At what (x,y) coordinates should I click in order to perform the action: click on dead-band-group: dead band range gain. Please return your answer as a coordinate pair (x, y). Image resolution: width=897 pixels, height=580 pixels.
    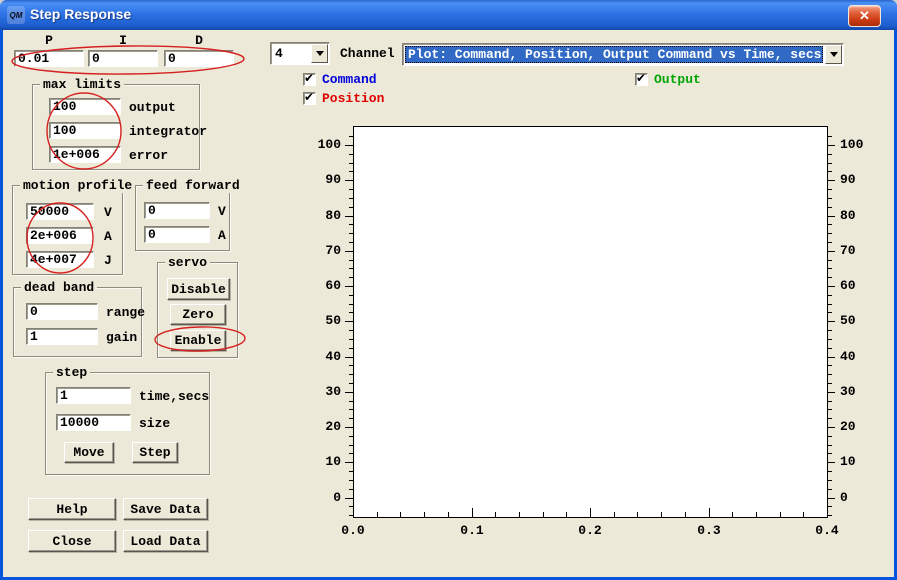
    Looking at the image, I should click on (79, 318).